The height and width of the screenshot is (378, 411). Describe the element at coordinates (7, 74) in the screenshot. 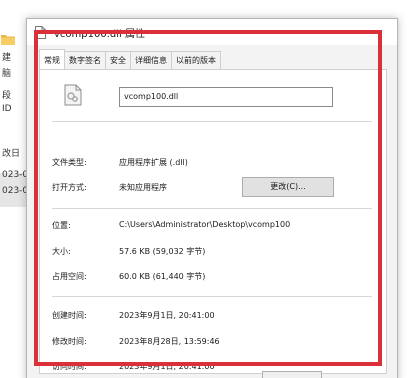

I see `background-text: 脑` at that location.